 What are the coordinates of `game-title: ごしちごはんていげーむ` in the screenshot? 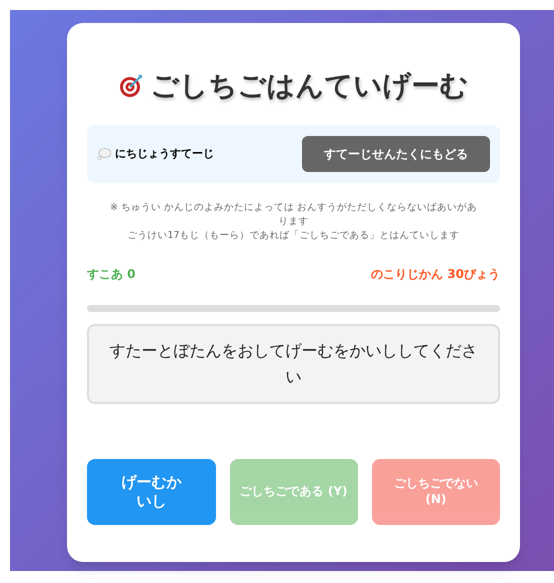 It's located at (309, 86).